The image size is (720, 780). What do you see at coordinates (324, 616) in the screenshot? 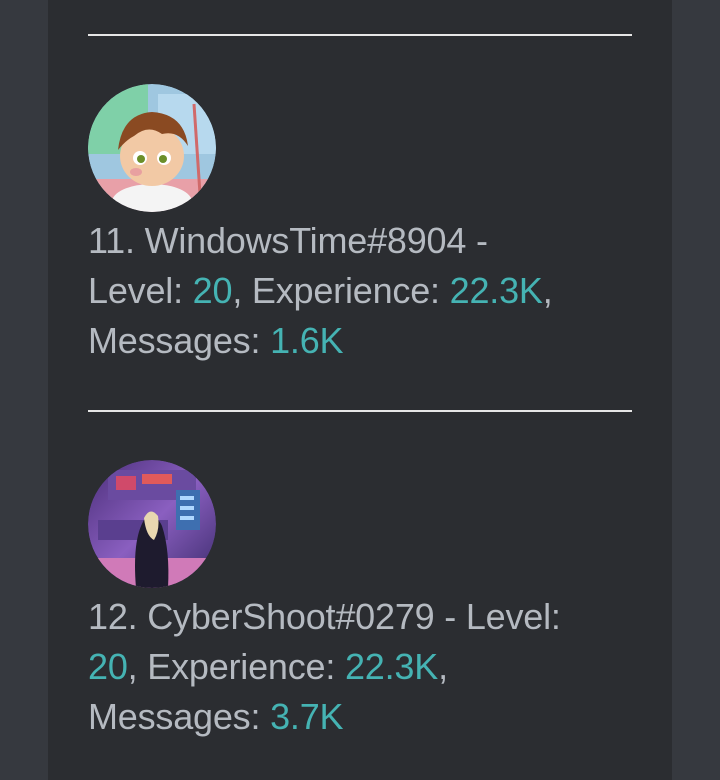
I see `entry-rank-username-level: 12. CyberShoot#0279 - Level:` at bounding box center [324, 616].